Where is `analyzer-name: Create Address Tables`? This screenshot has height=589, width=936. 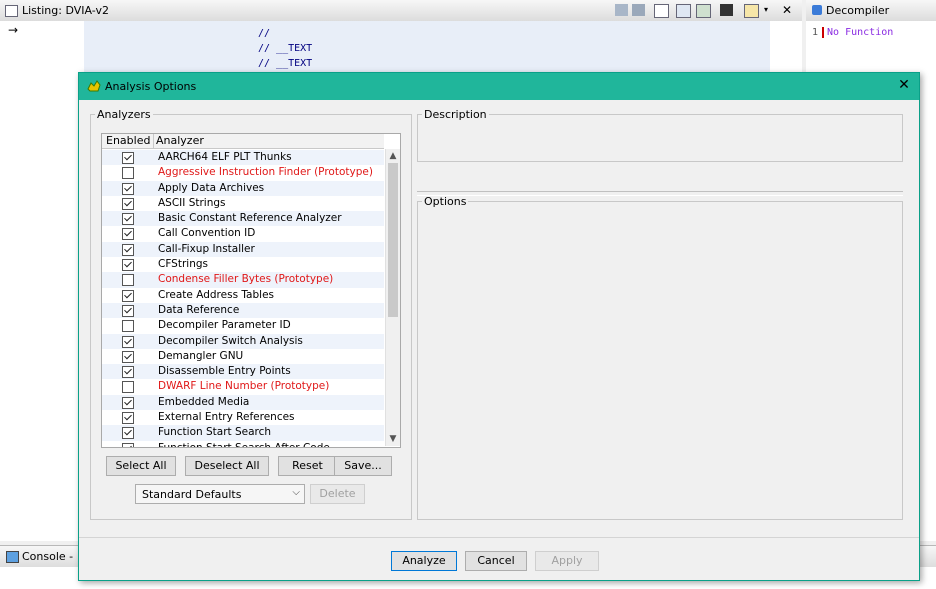
analyzer-name: Create Address Tables is located at coordinates (216, 294).